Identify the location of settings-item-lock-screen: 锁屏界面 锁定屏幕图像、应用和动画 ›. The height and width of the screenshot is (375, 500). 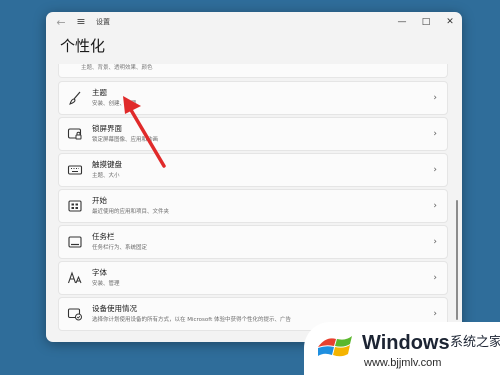
(253, 134).